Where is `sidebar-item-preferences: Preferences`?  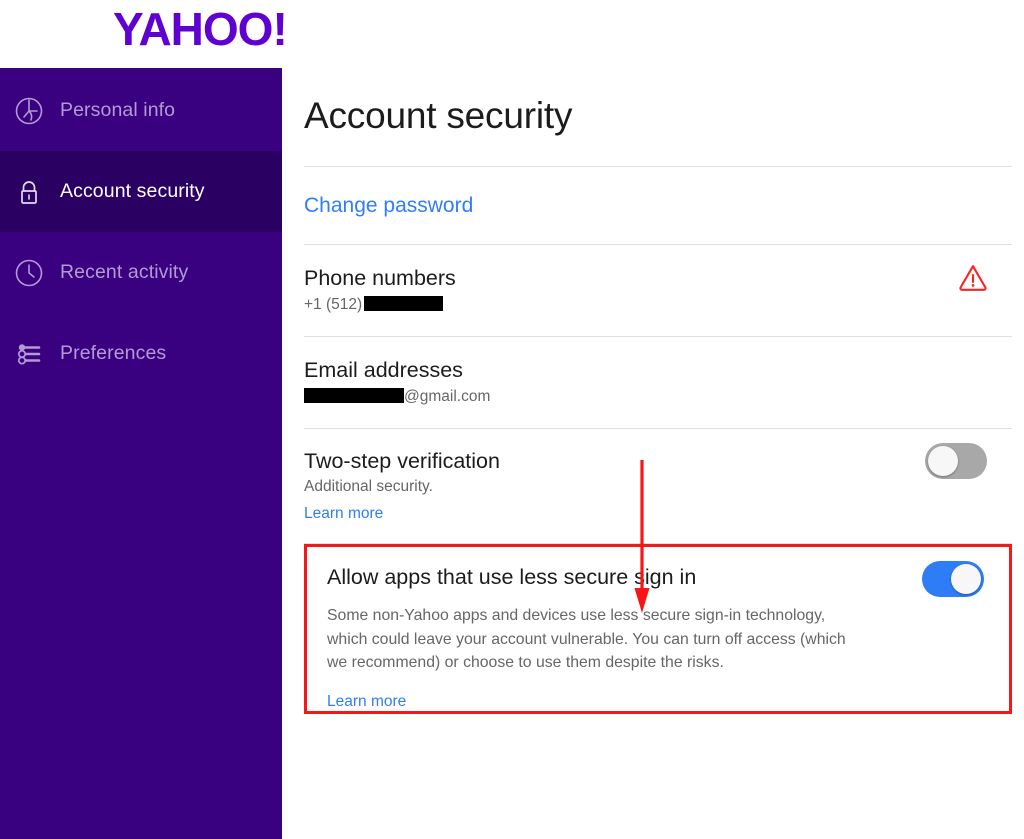
sidebar-item-preferences: Preferences is located at coordinates (141, 353).